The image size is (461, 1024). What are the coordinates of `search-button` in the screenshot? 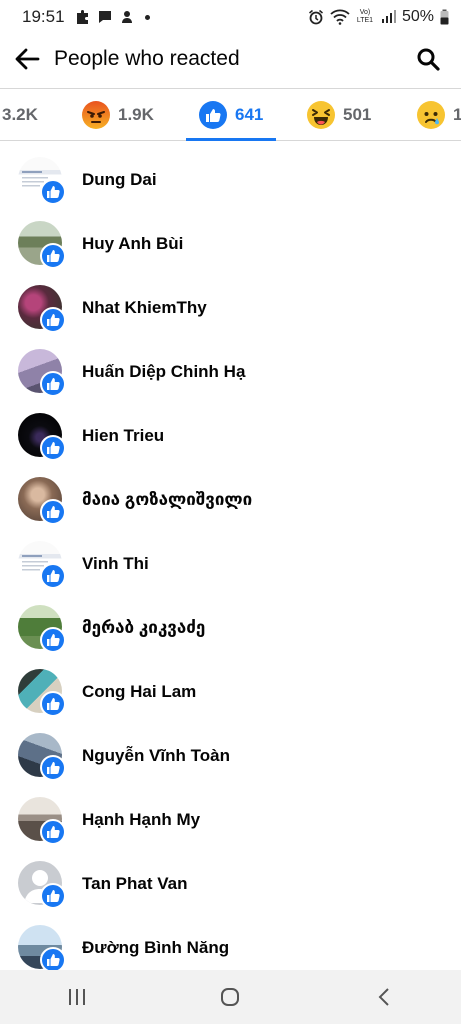 It's located at (428, 59).